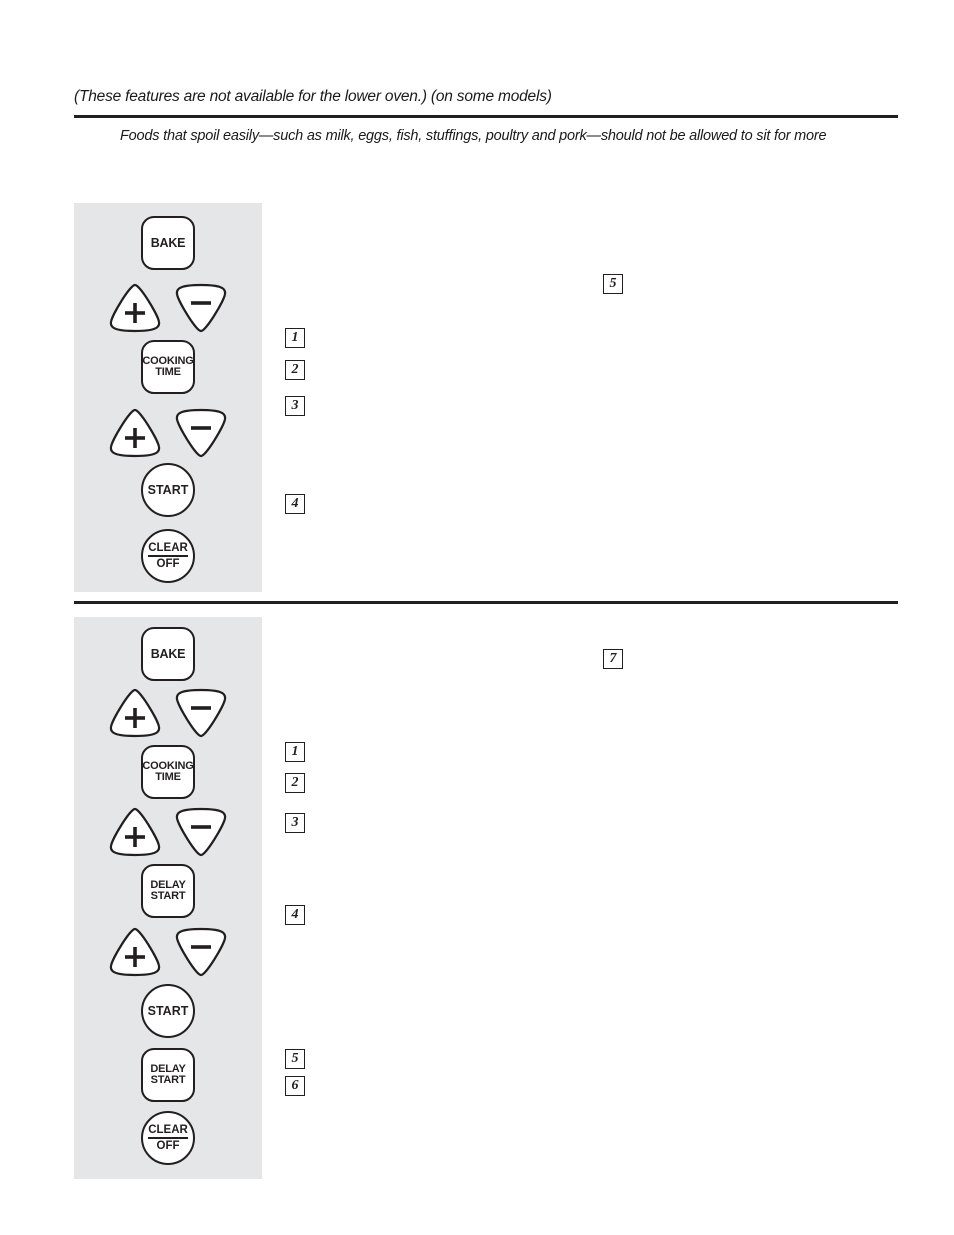  What do you see at coordinates (168, 397) in the screenshot?
I see `control-panel-illustration-cooking-time: BAKE COOKING TIME START CLEAR OFF` at bounding box center [168, 397].